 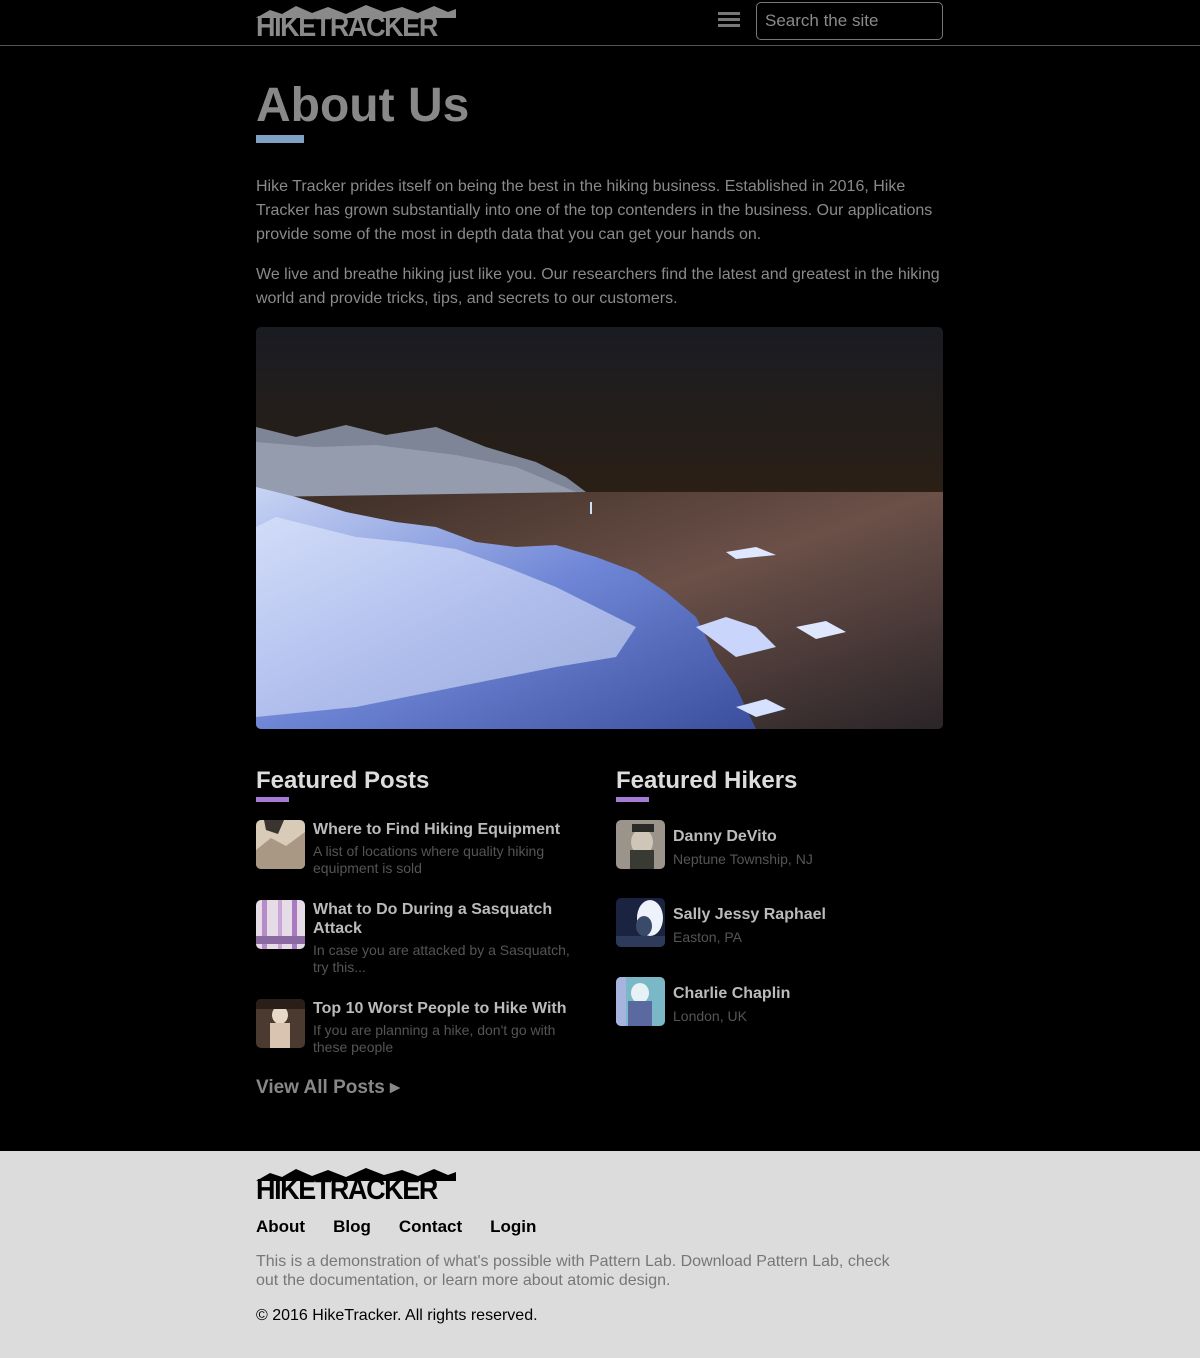 I want to click on footer-logo: HIKETRACKER, so click(x=356, y=1186).